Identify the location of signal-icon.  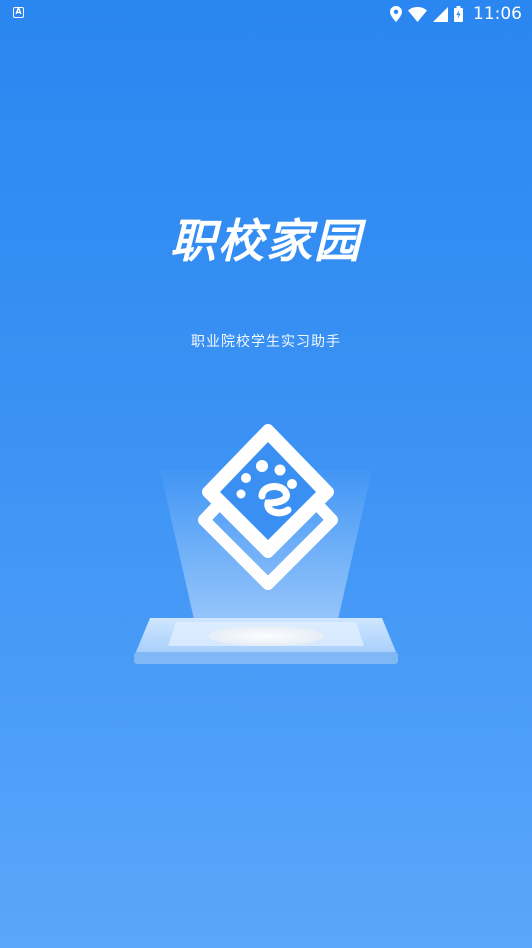
(440, 14).